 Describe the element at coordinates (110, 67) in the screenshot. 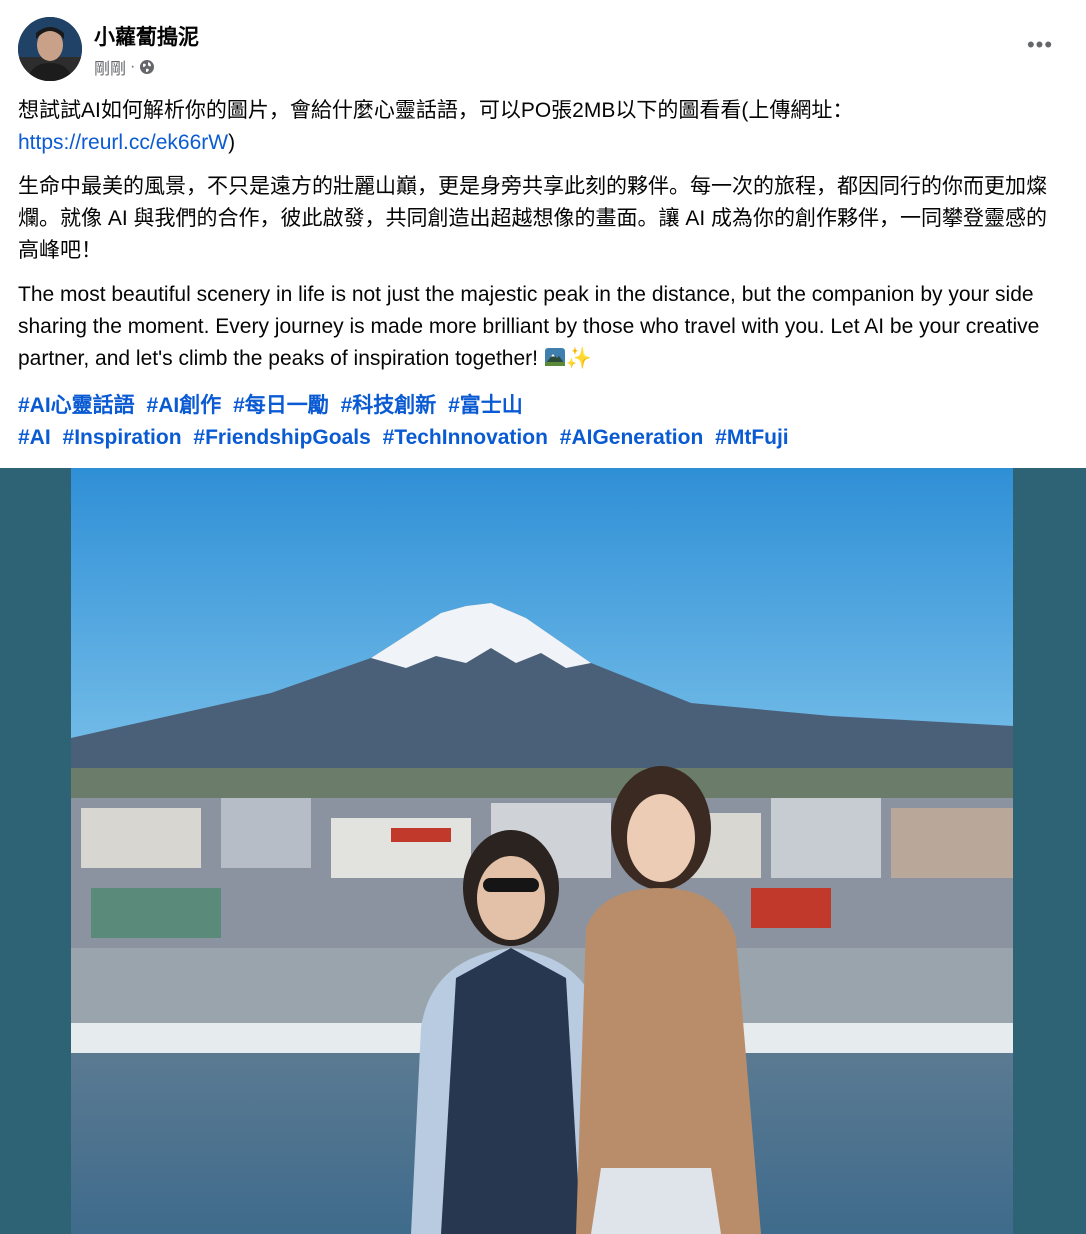

I see `post-time: 剛剛` at that location.